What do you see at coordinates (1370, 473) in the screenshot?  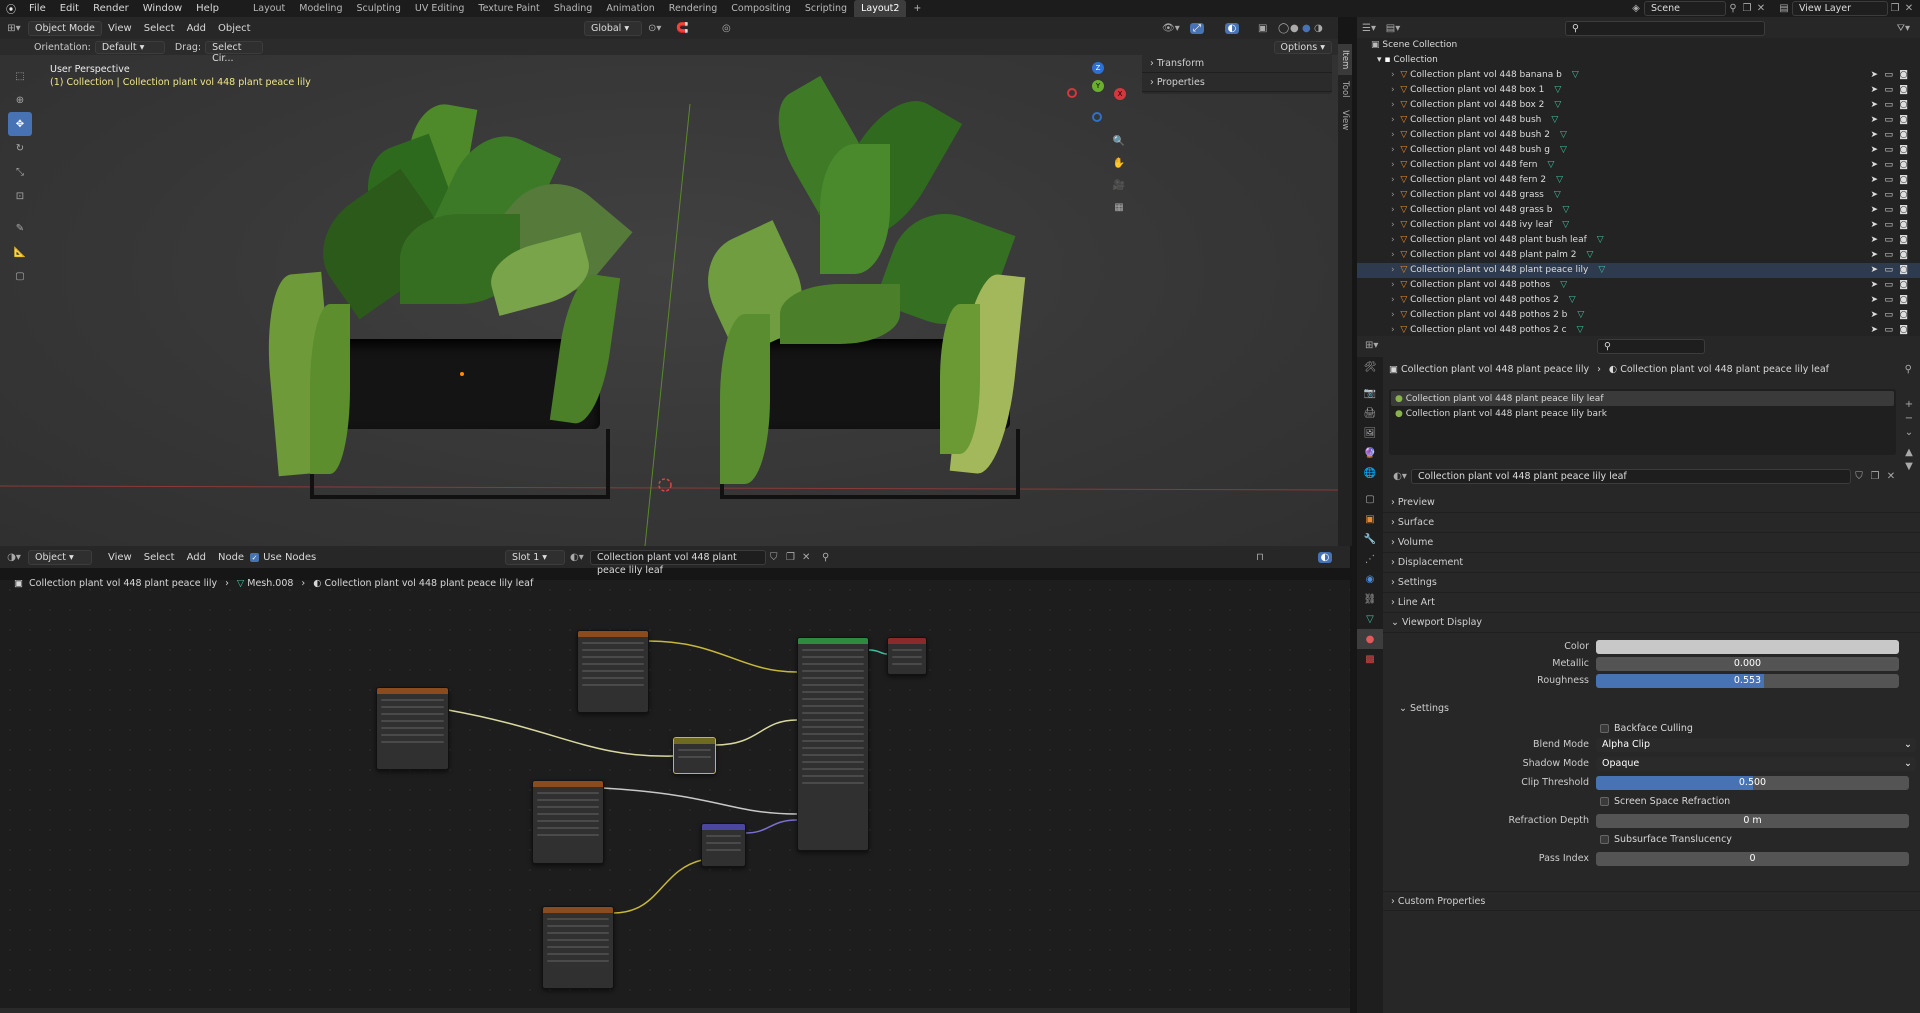 I see `world-tab-icon: 🌐` at bounding box center [1370, 473].